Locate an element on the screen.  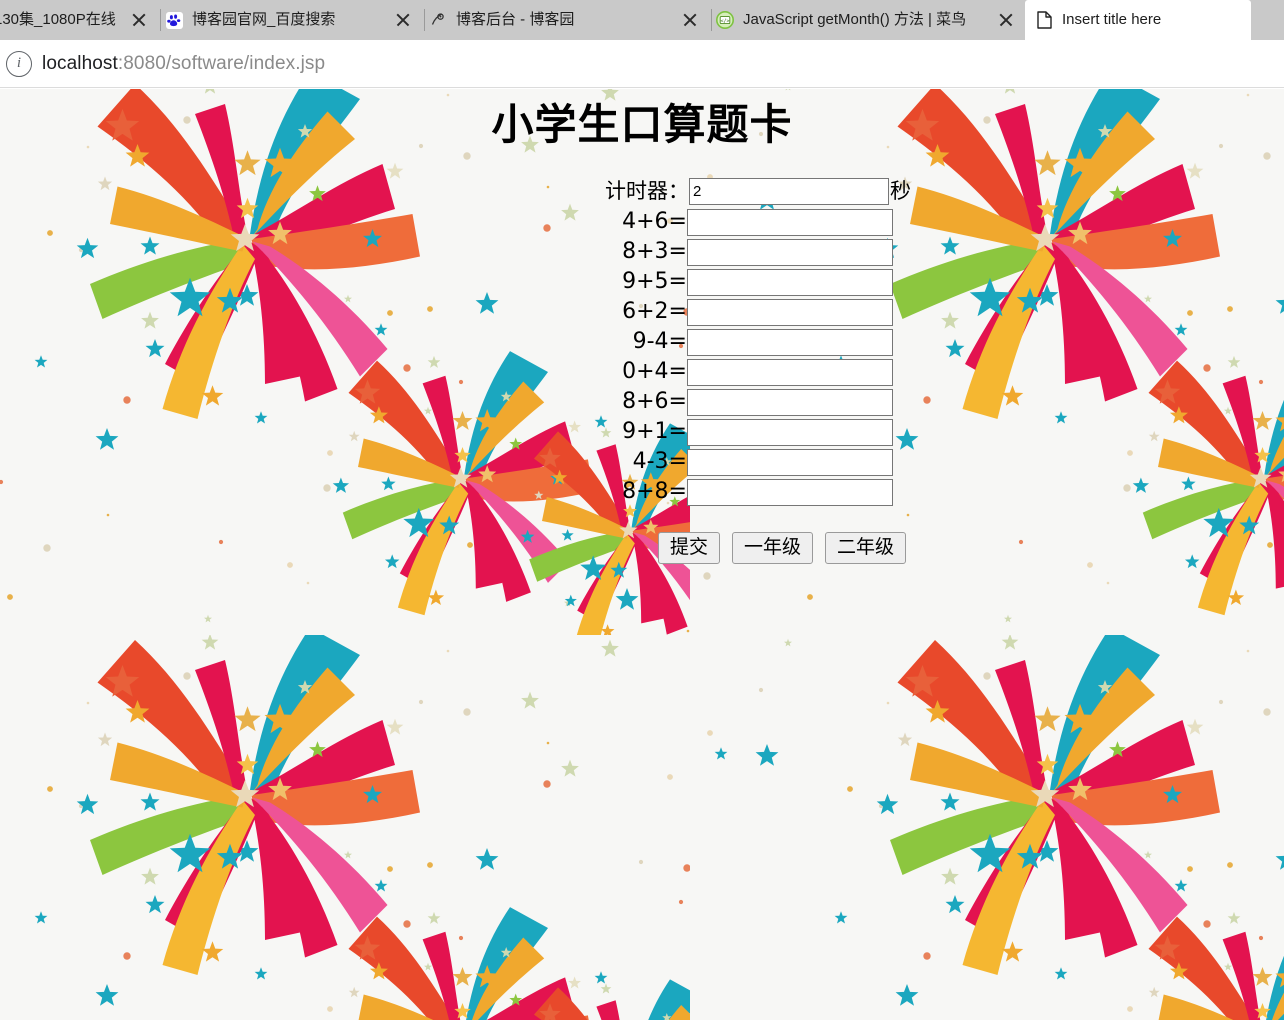
browser-tab: </> JavaScript getMonth() 方法 | 菜鸟 is located at coordinates (867, 20).